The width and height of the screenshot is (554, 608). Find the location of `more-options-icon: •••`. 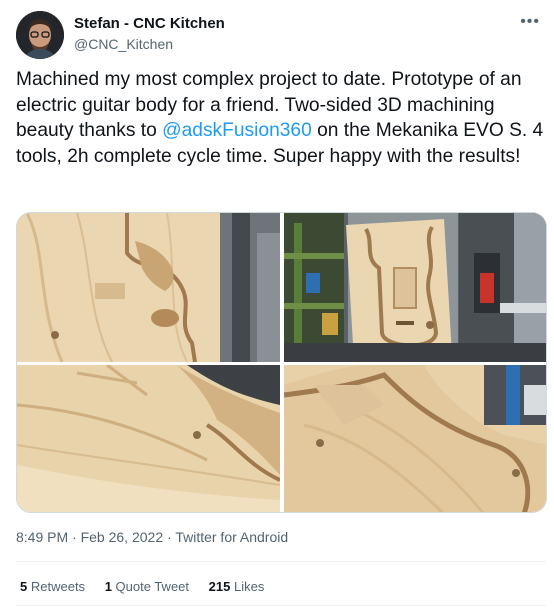

more-options-icon: ••• is located at coordinates (530, 22).